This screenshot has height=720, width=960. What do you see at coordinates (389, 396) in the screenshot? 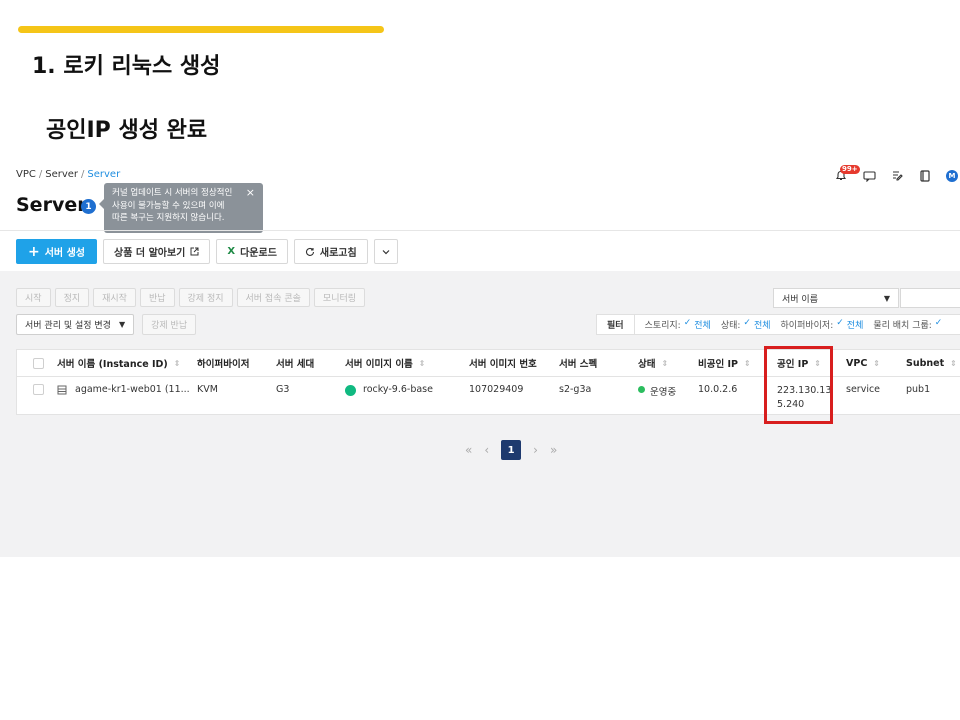
I see `image-name-cell: rocky-9.6-base` at bounding box center [389, 396].